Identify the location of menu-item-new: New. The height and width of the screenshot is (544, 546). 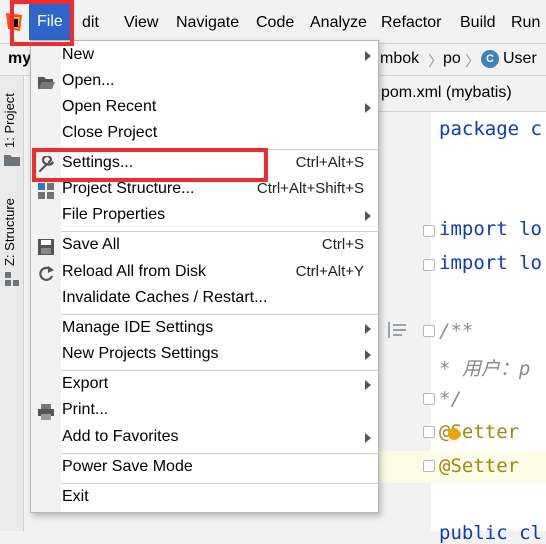
(204, 56).